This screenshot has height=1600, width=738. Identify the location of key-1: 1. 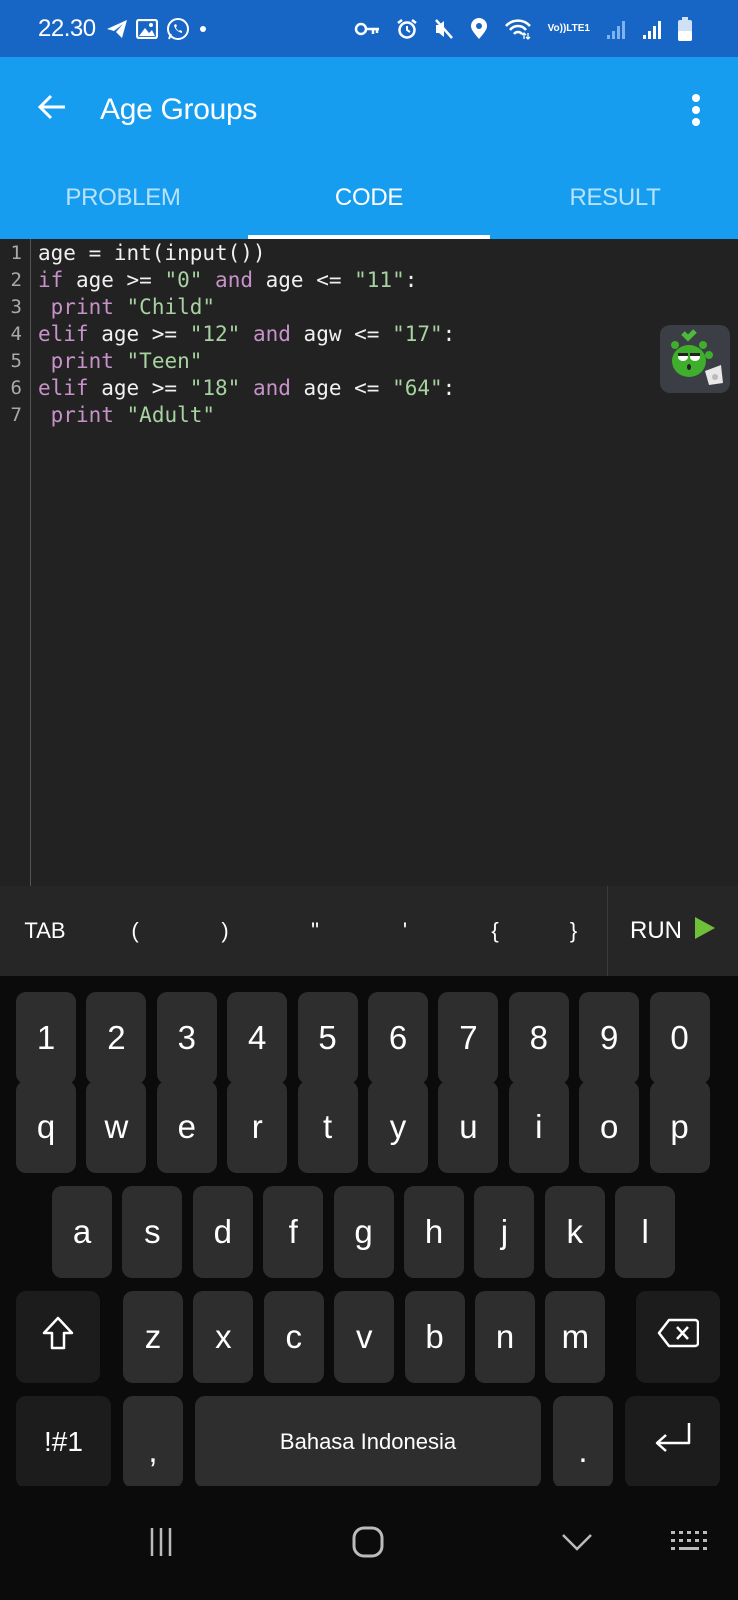
(46, 1038).